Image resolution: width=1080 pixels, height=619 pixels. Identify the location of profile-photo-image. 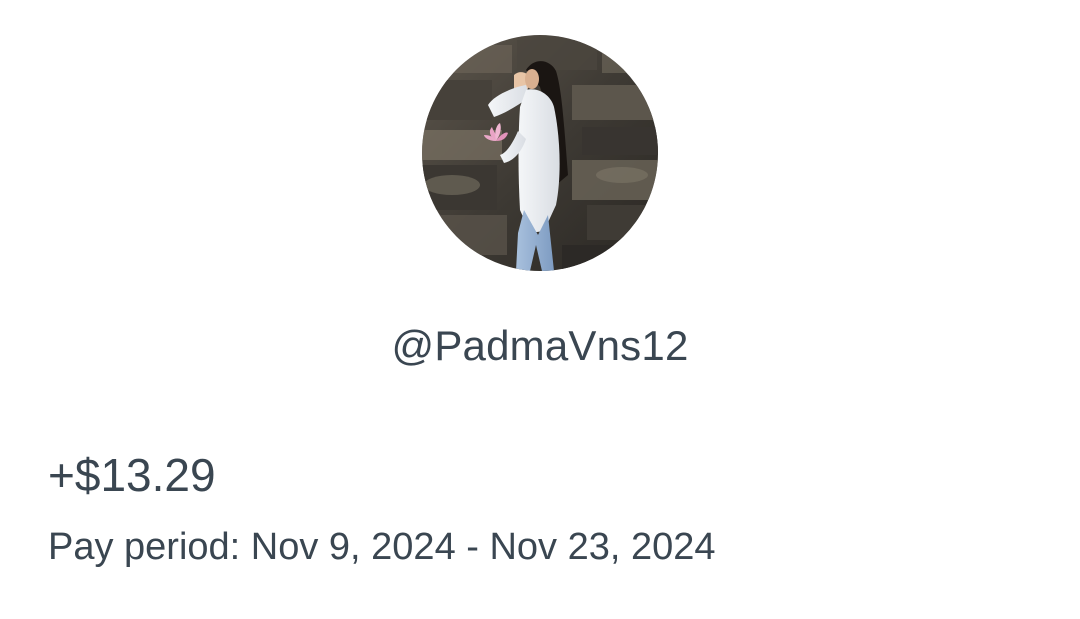
(540, 153).